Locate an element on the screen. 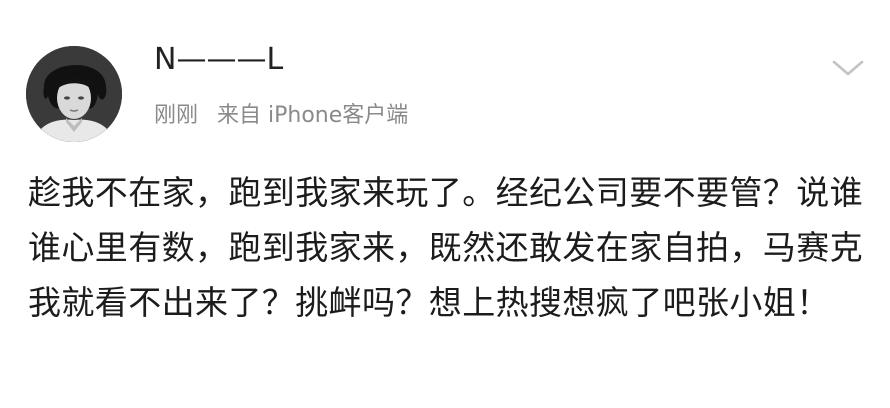 Image resolution: width=890 pixels, height=408 pixels. post-meta: 刚刚 来自 iPhone客户端 is located at coordinates (281, 116).